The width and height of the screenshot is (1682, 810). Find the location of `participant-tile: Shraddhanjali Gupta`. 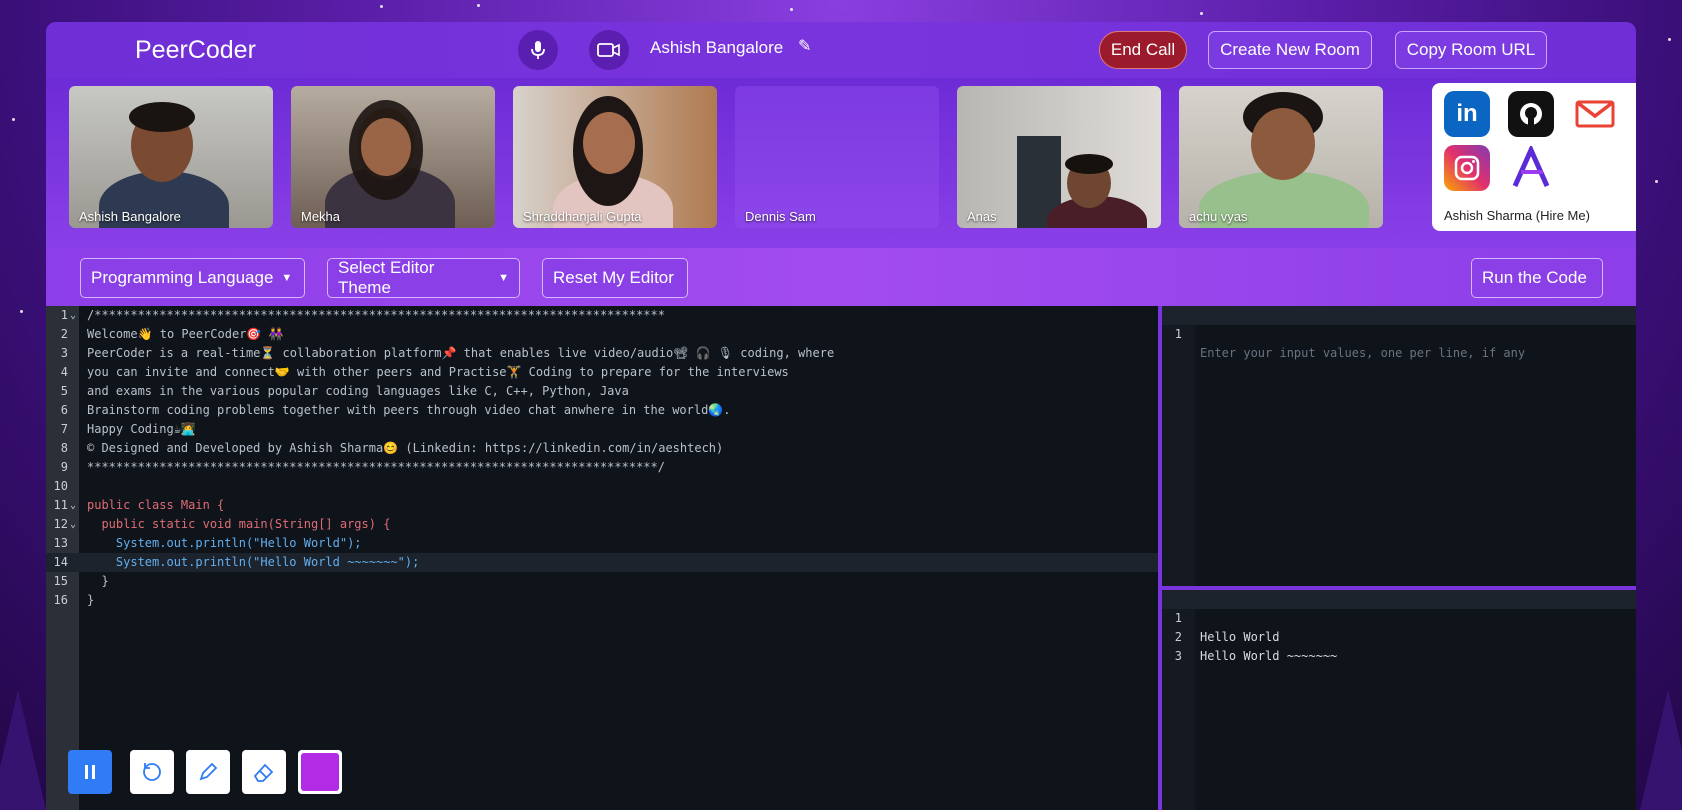

participant-tile: Shraddhanjali Gupta is located at coordinates (615, 157).